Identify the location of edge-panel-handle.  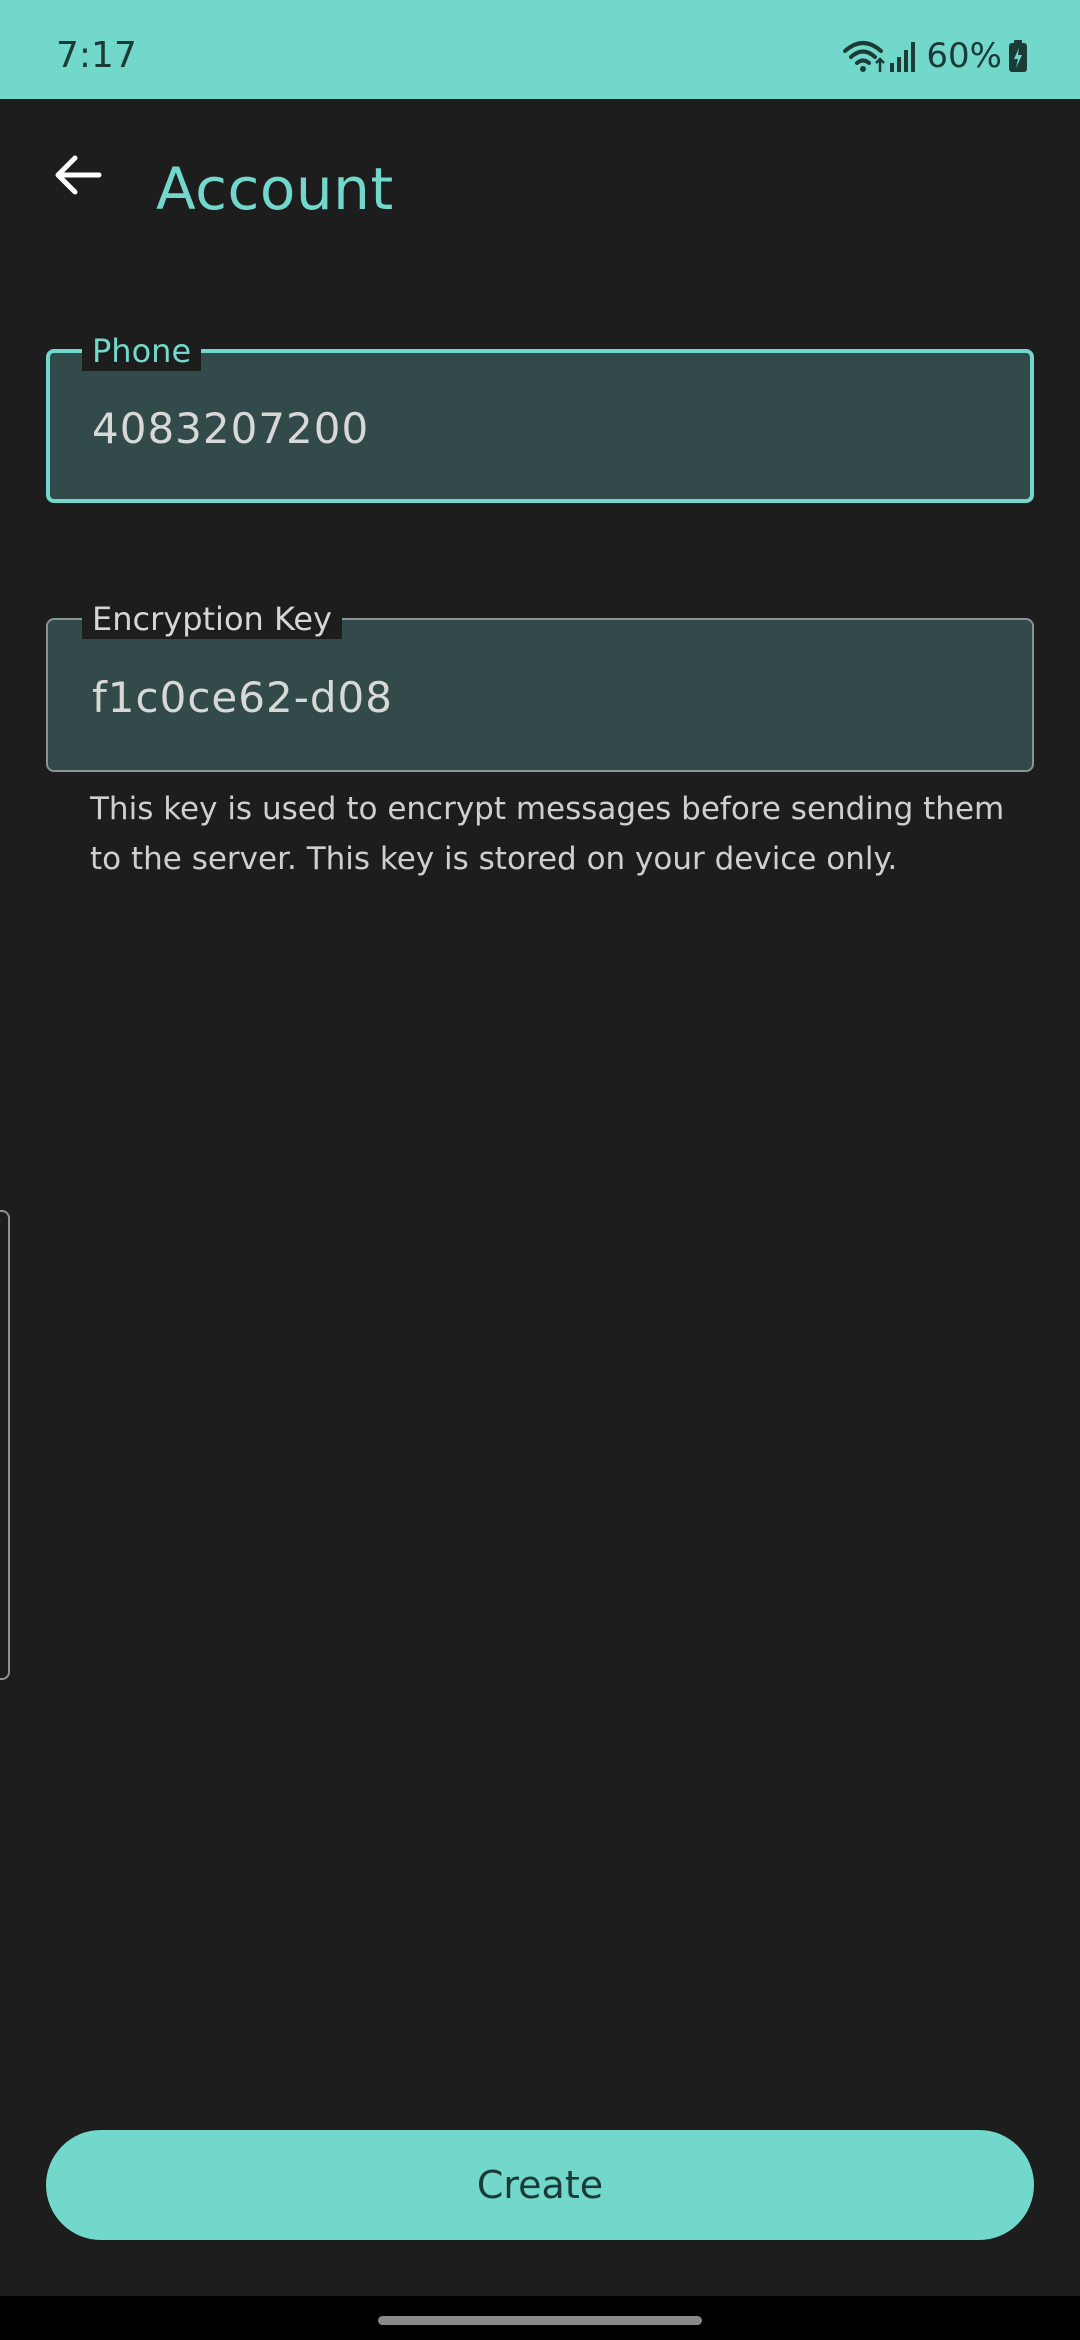
(5, 1445).